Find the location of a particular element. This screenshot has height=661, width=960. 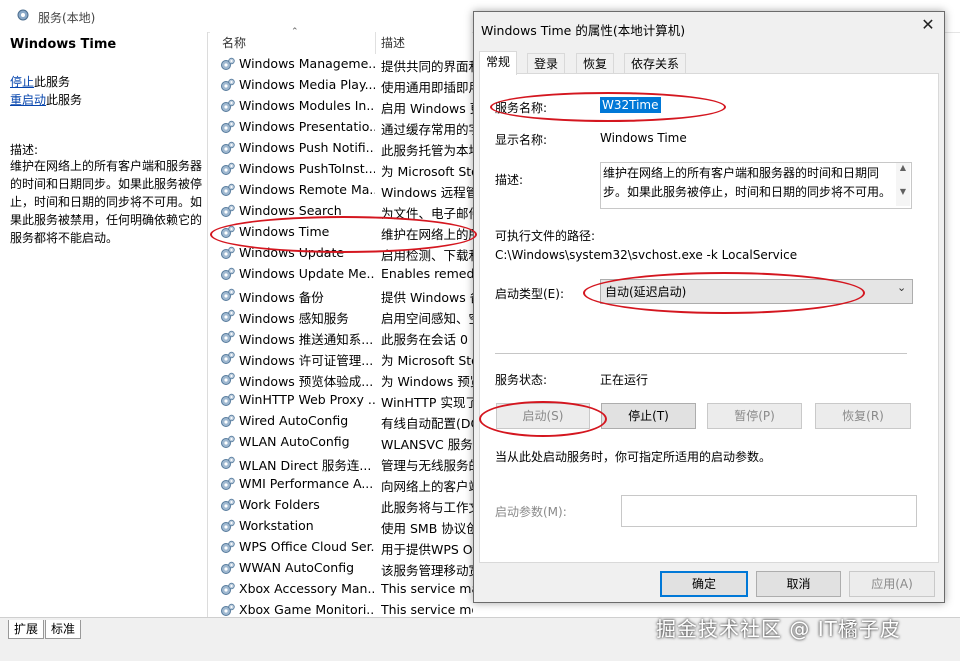

scroll-down-icon: ▼ is located at coordinates (903, 191).